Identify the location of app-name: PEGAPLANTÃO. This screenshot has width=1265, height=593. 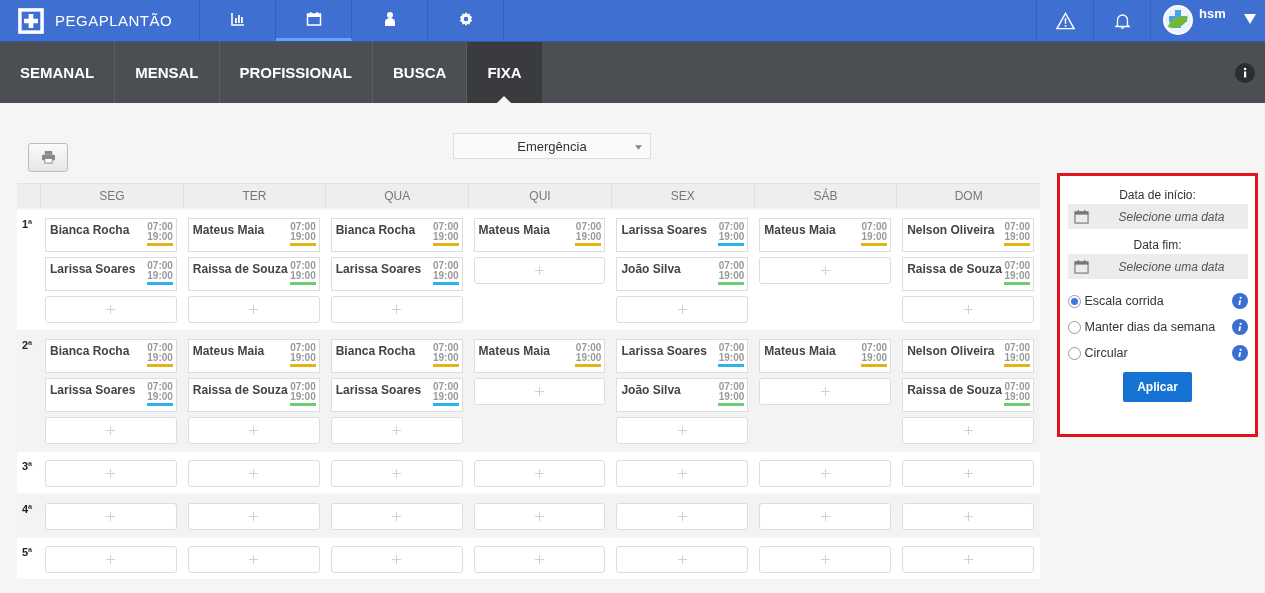
(114, 20).